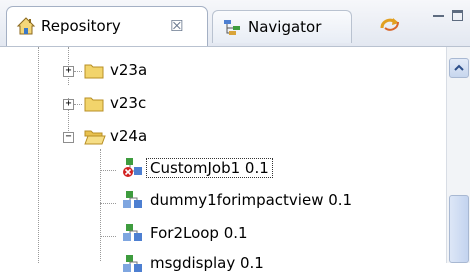 This screenshot has height=275, width=470. Describe the element at coordinates (129, 136) in the screenshot. I see `folder-label: v24a` at that location.